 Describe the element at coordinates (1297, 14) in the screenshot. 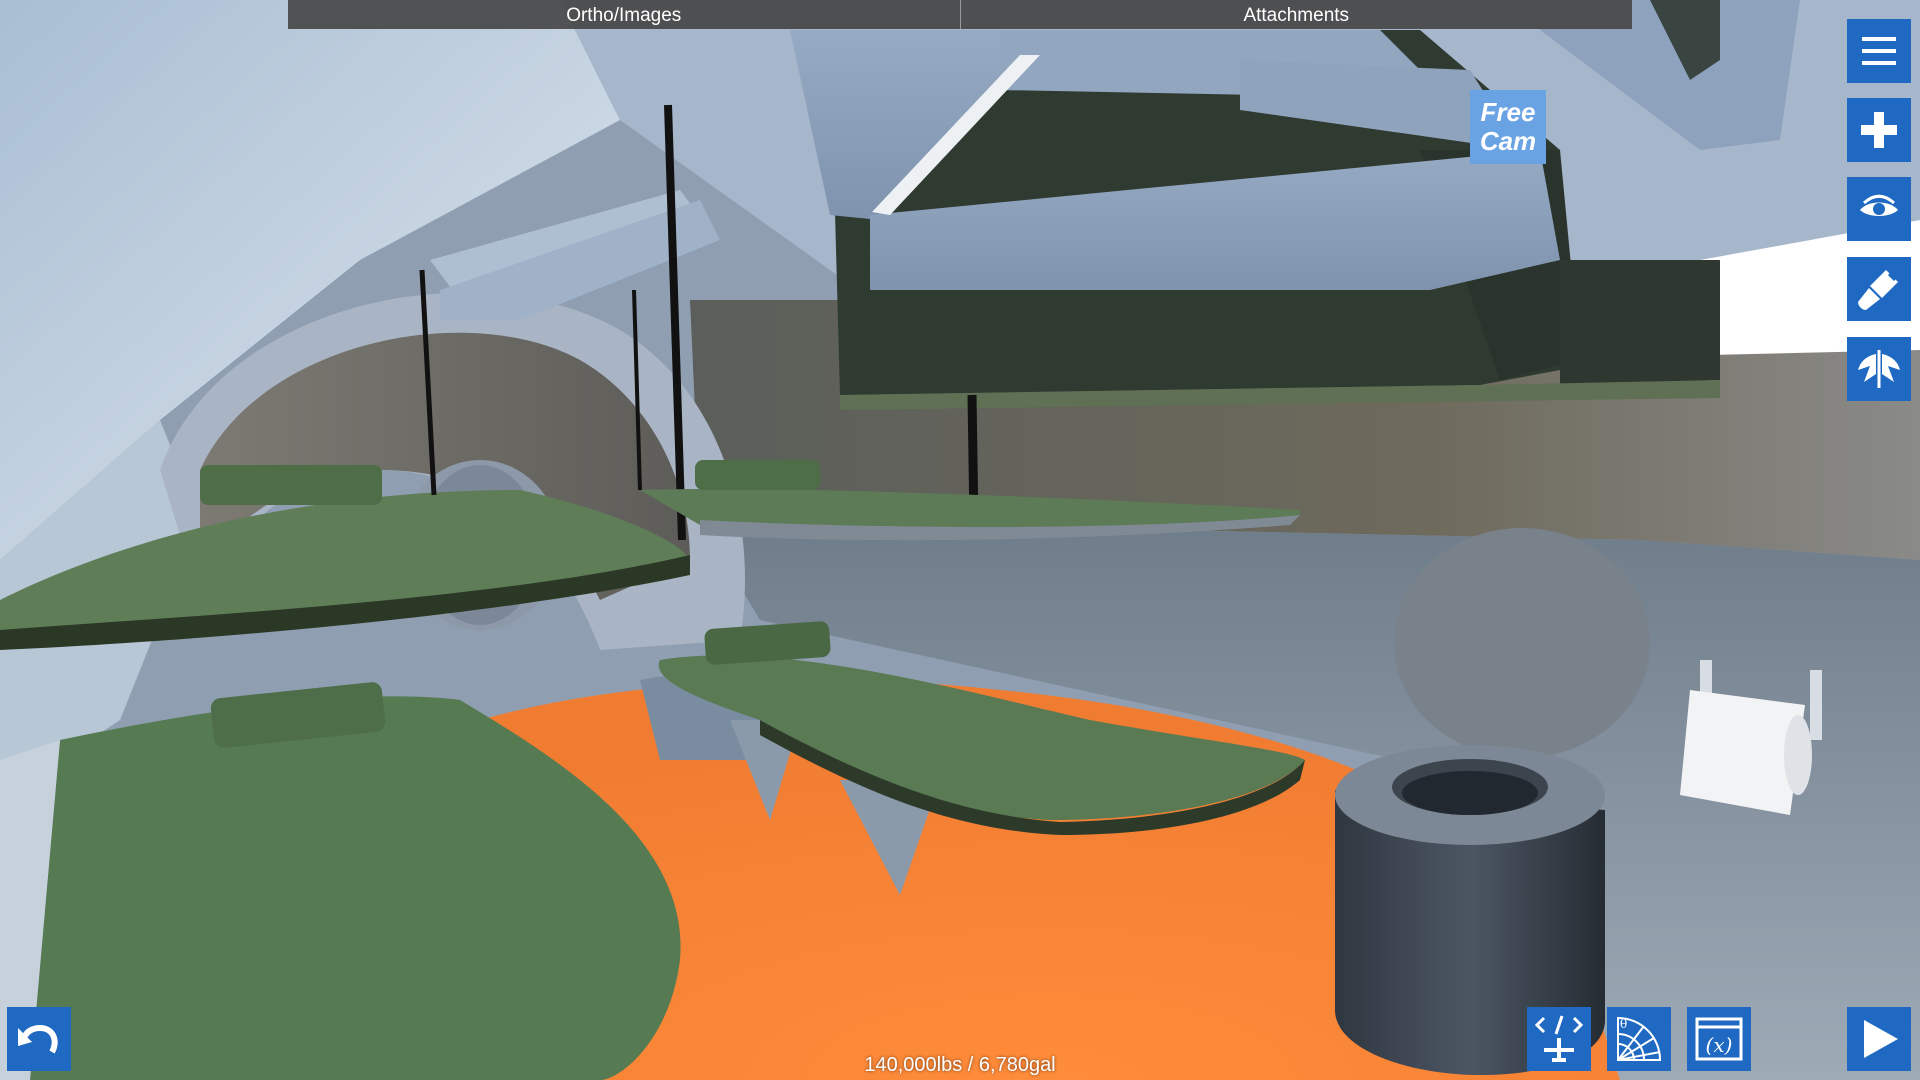

I see `tab-attachments: Attachments` at that location.